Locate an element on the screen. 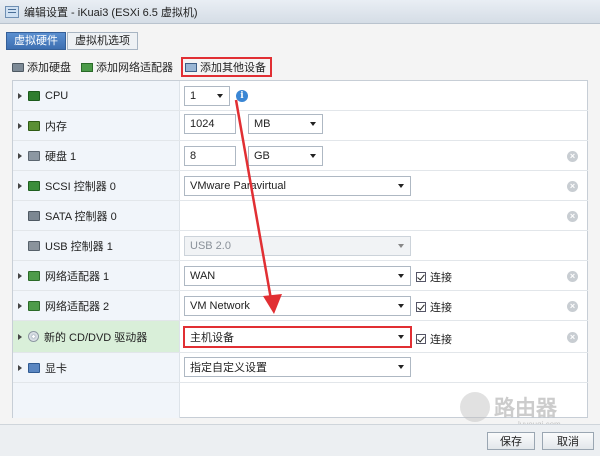 This screenshot has height=456, width=600. window-titlebar: 编辑设置 - iKuai3 (ESXi 6.5 虚拟机) is located at coordinates (300, 12).